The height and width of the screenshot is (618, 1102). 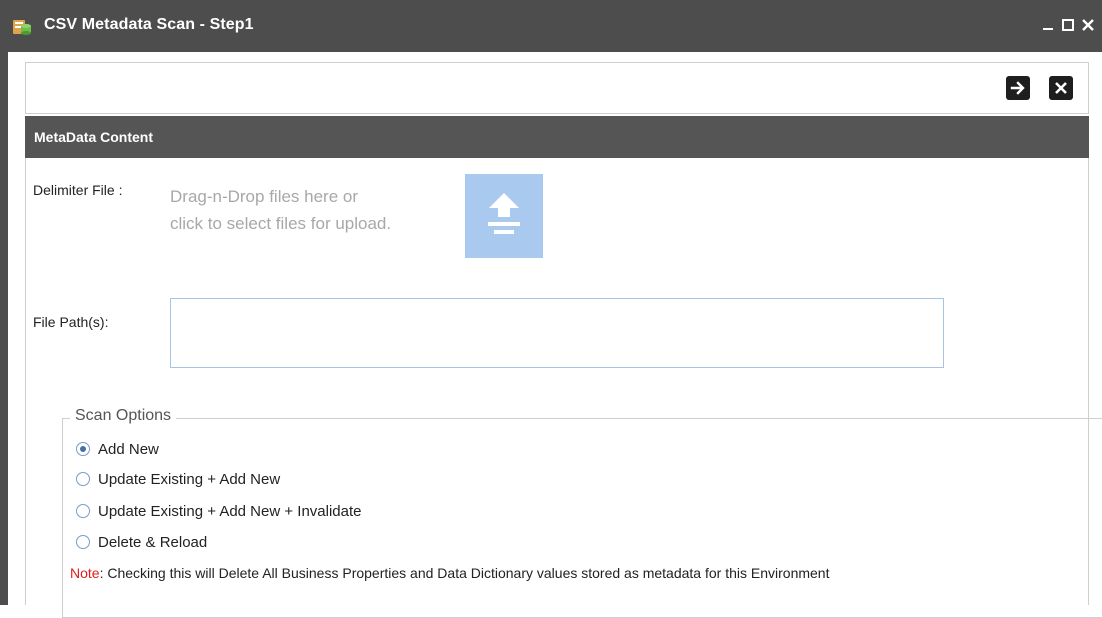 I want to click on window-left-border, so click(x=4, y=328).